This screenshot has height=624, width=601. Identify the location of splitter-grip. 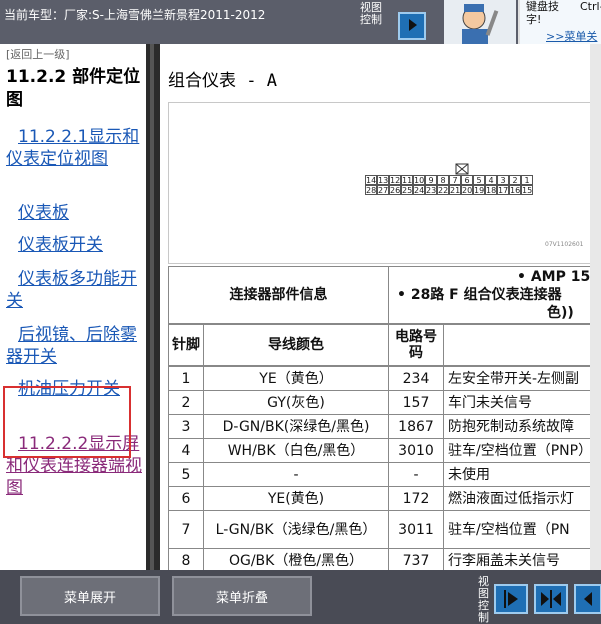
(152, 307).